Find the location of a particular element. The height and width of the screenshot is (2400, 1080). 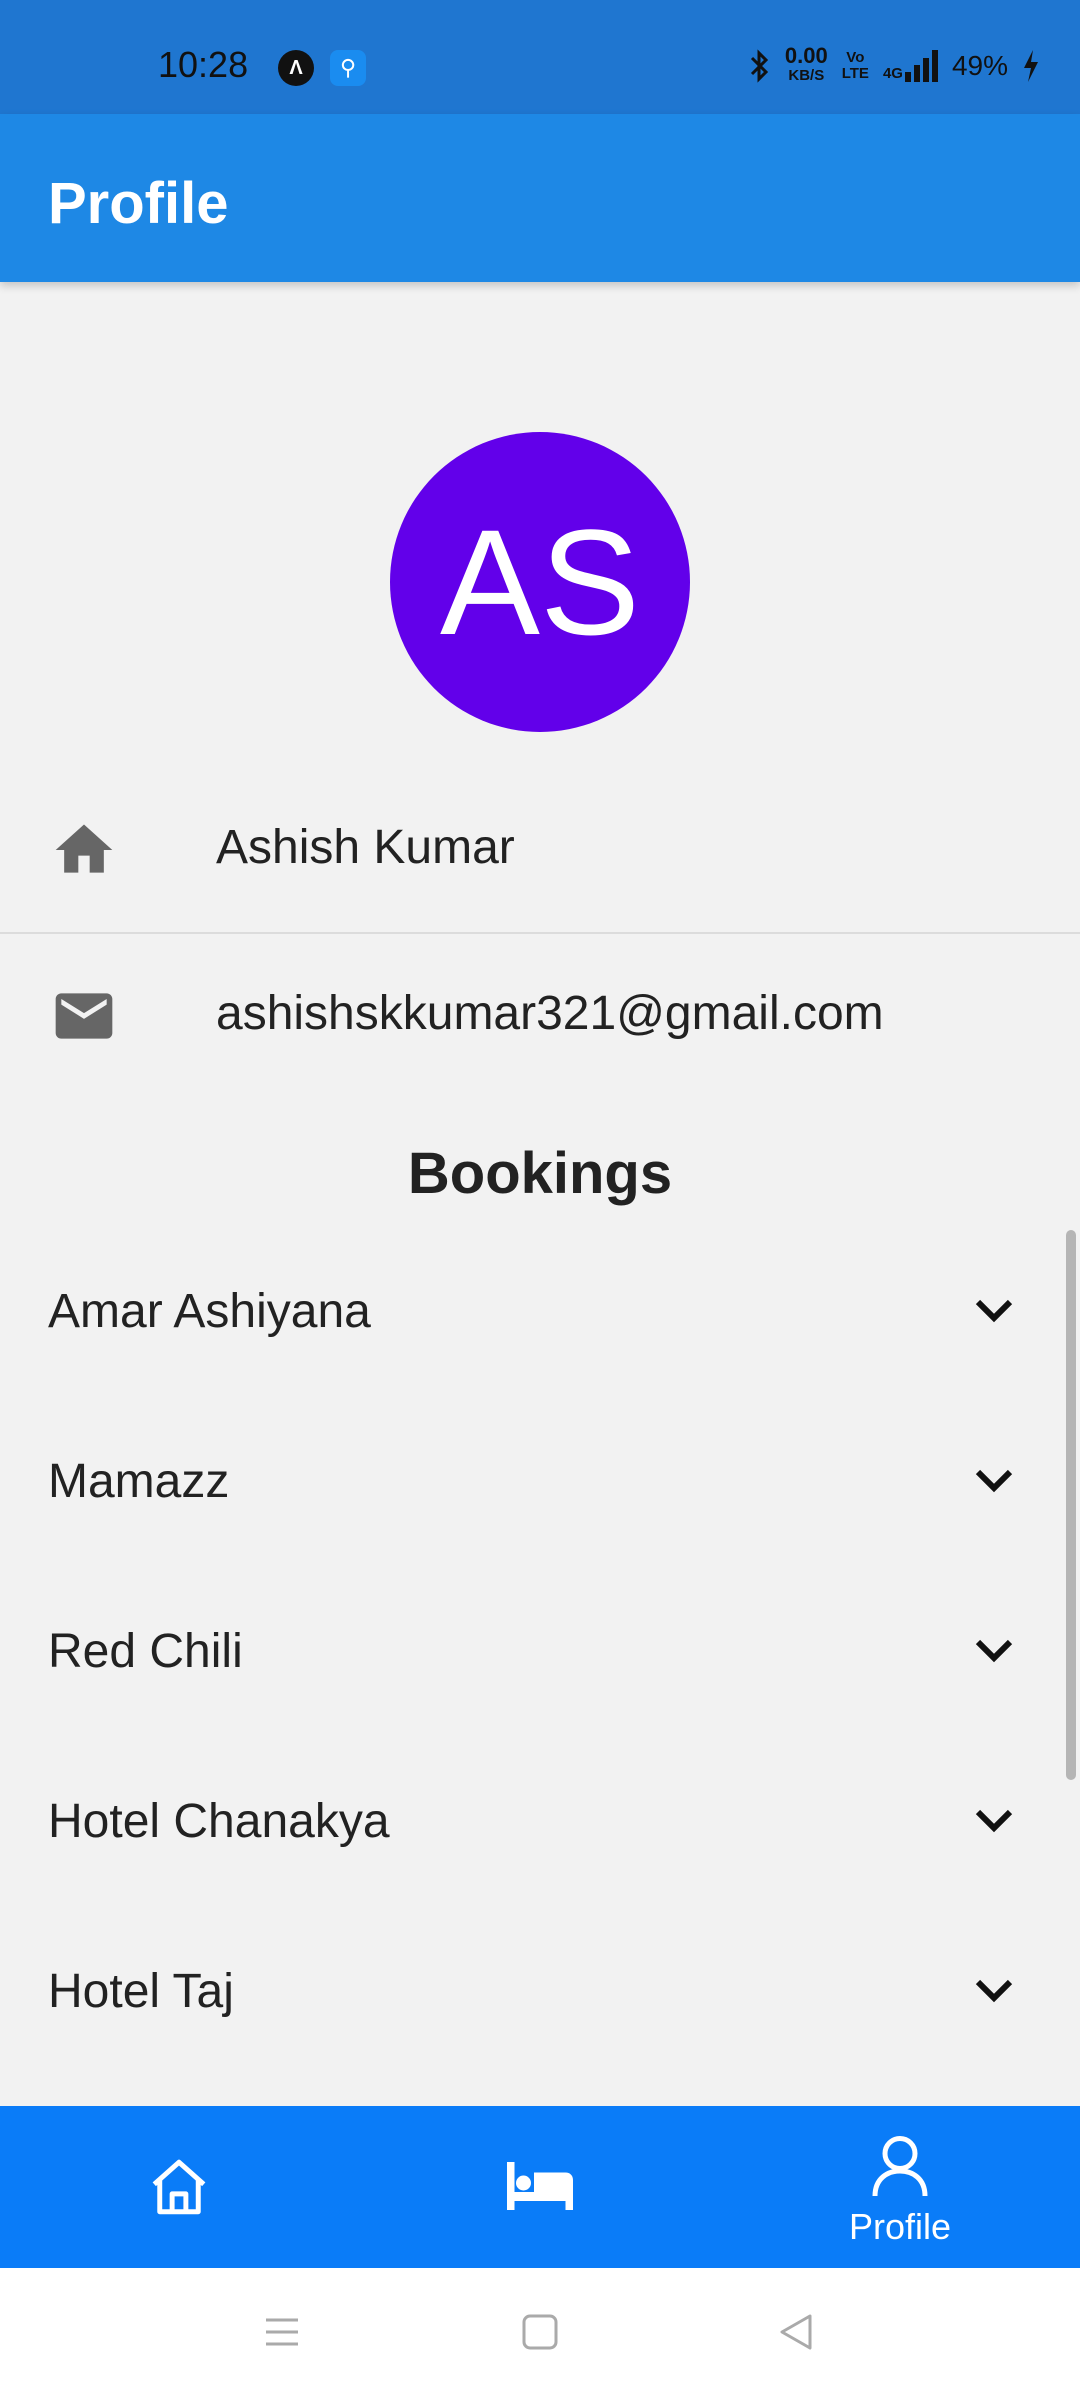

status-indicators: 0.00 KB/S Vo LTE 4G 49% is located at coordinates (894, 64).